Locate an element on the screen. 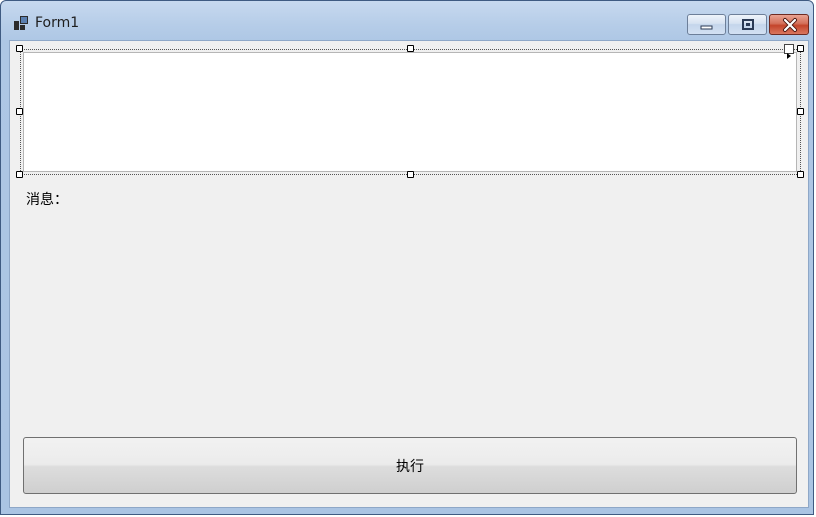 The height and width of the screenshot is (517, 816). resize-handle-bottom-right is located at coordinates (800, 174).